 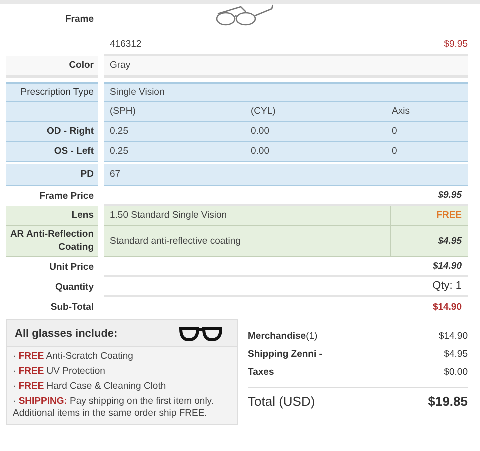 What do you see at coordinates (52, 92) in the screenshot?
I see `row-label: Prescription Type` at bounding box center [52, 92].